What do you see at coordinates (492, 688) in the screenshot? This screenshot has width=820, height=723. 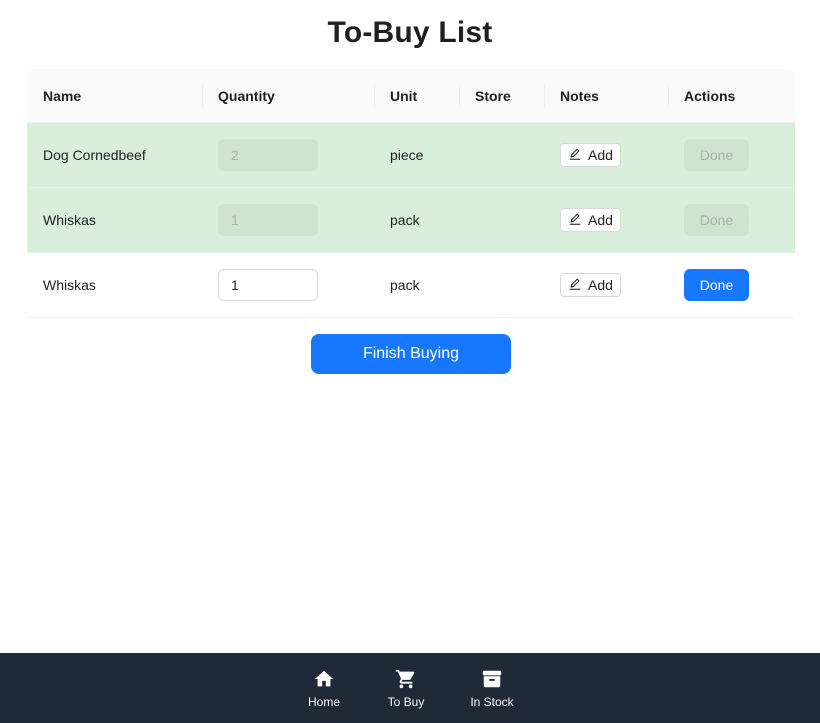 I see `nav-item-in-stock: In Stock` at bounding box center [492, 688].